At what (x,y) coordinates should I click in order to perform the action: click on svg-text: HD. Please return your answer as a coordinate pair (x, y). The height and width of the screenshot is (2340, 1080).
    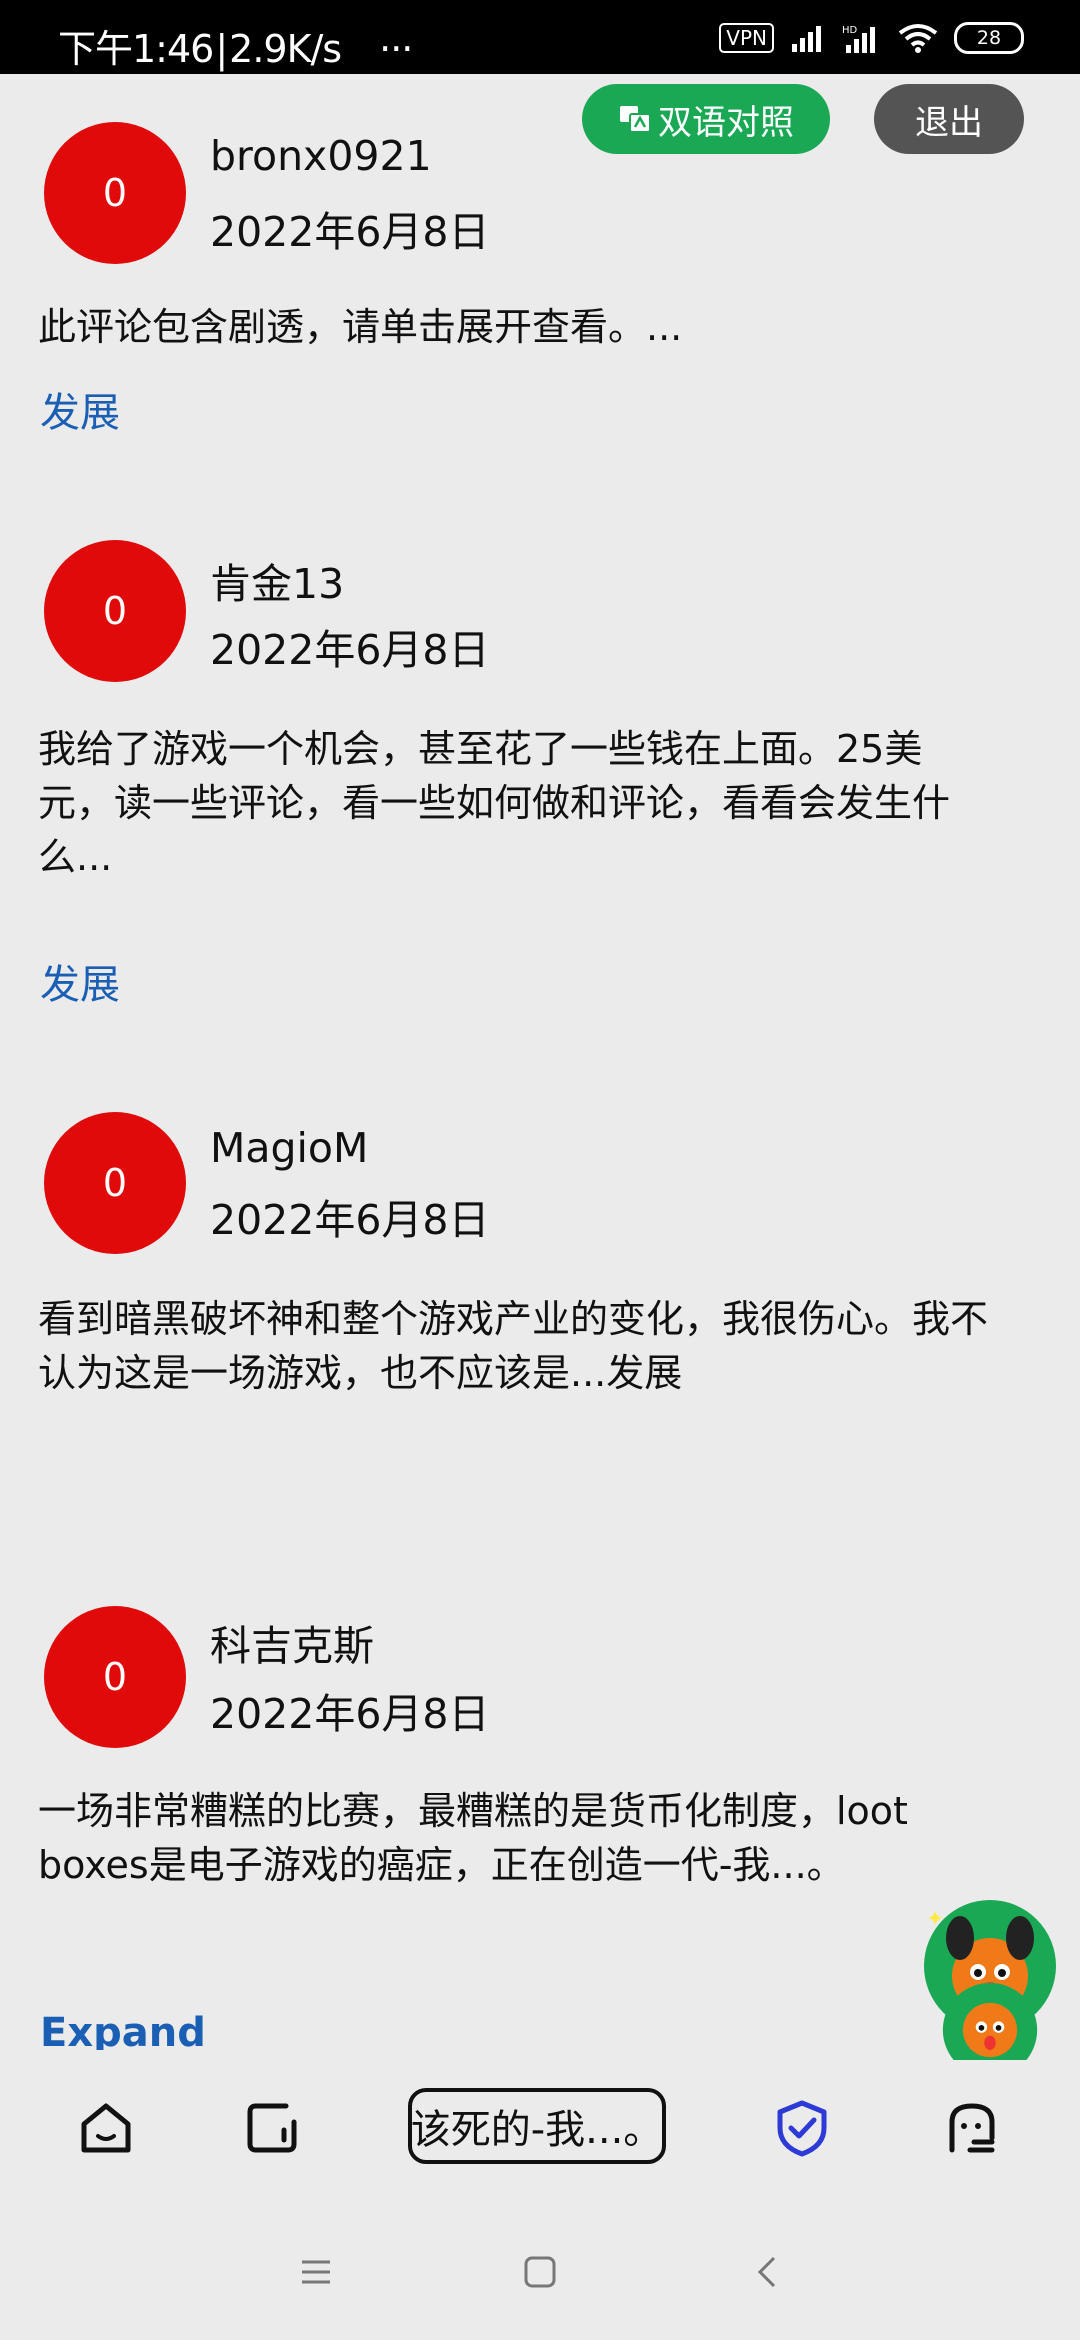
    Looking at the image, I should click on (850, 30).